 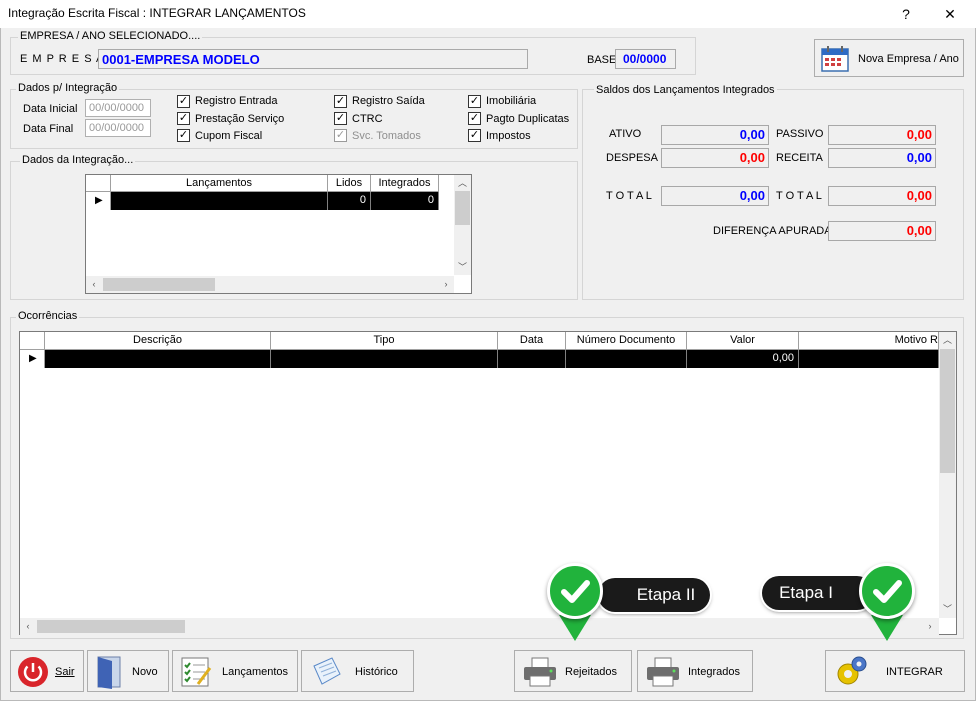 I want to click on rejeitados-button: Rejeitados, so click(x=573, y=671).